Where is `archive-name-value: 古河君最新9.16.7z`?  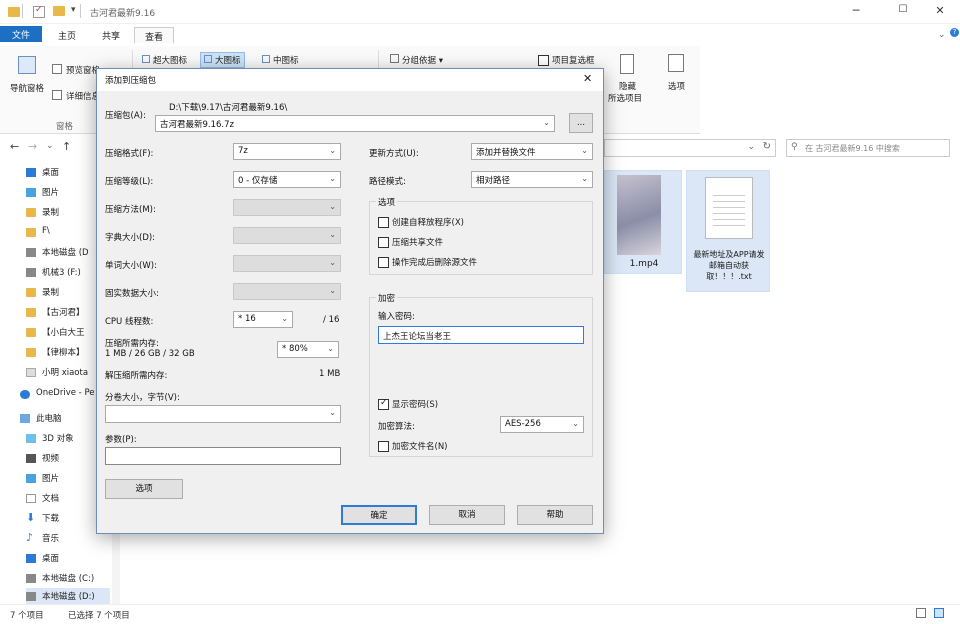 archive-name-value: 古河君最新9.16.7z is located at coordinates (197, 125).